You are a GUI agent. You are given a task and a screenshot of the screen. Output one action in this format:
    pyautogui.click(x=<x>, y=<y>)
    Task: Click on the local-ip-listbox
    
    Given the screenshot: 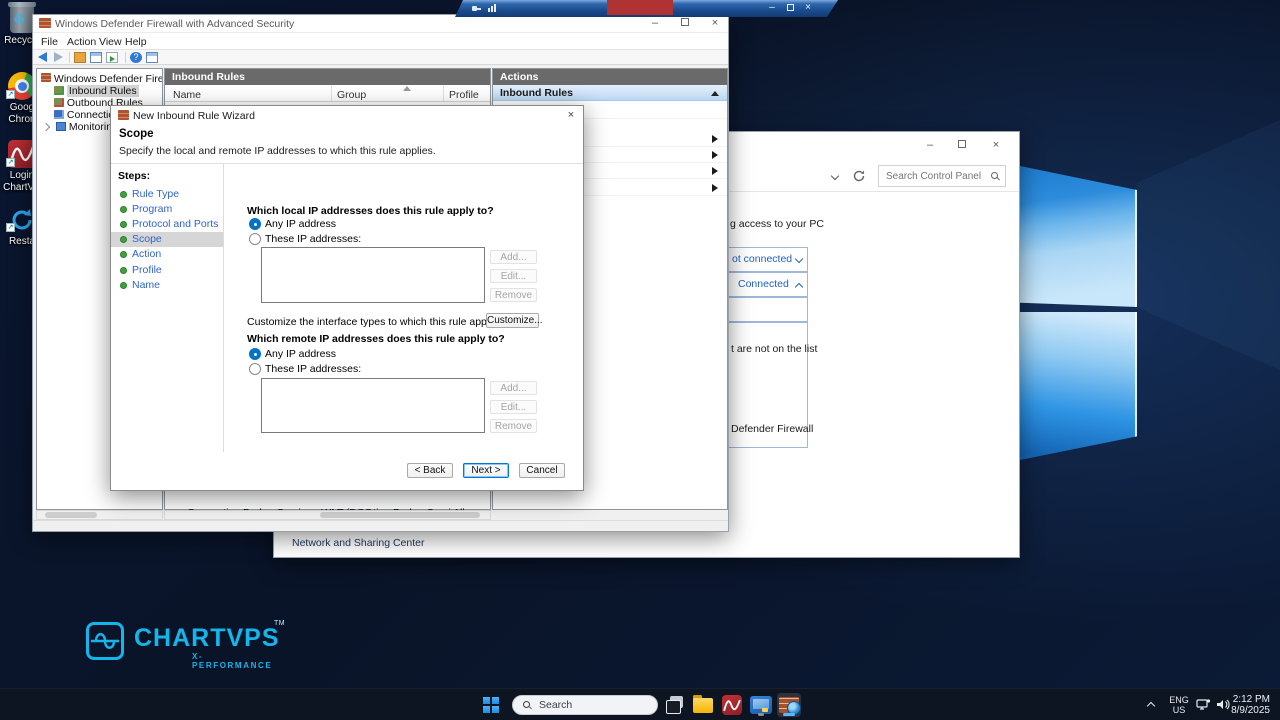 What is the action you would take?
    pyautogui.click(x=373, y=275)
    